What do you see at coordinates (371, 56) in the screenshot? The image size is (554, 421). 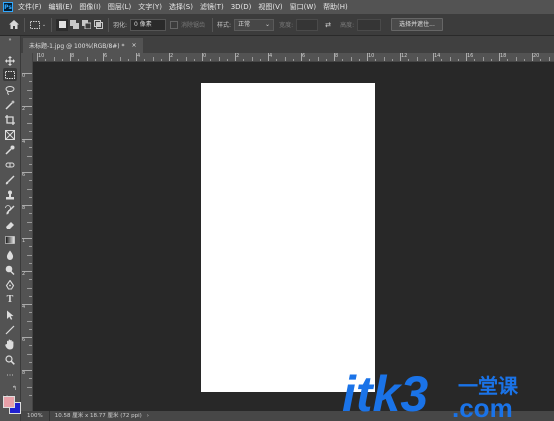 I see `ruler-tick-label: 10` at bounding box center [371, 56].